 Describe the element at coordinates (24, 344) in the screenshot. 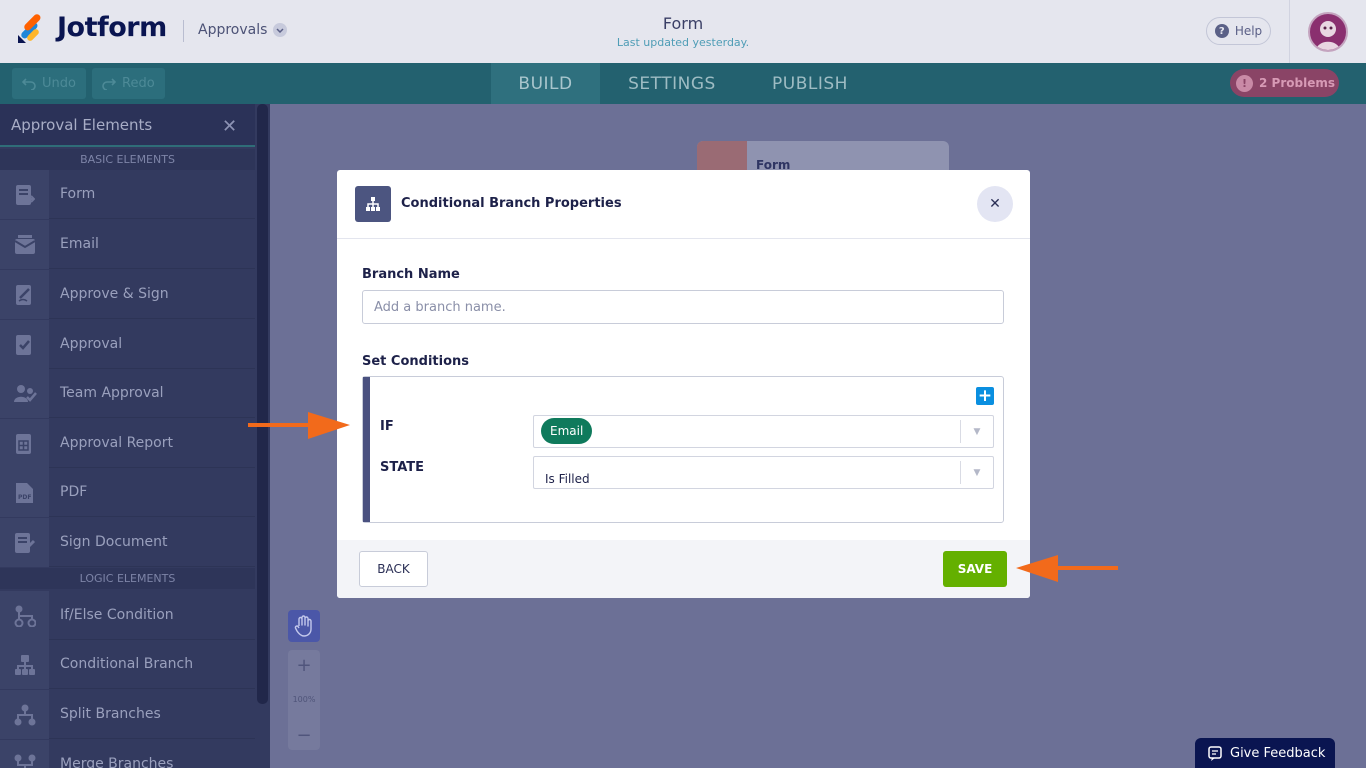

I see `approval-icon` at that location.